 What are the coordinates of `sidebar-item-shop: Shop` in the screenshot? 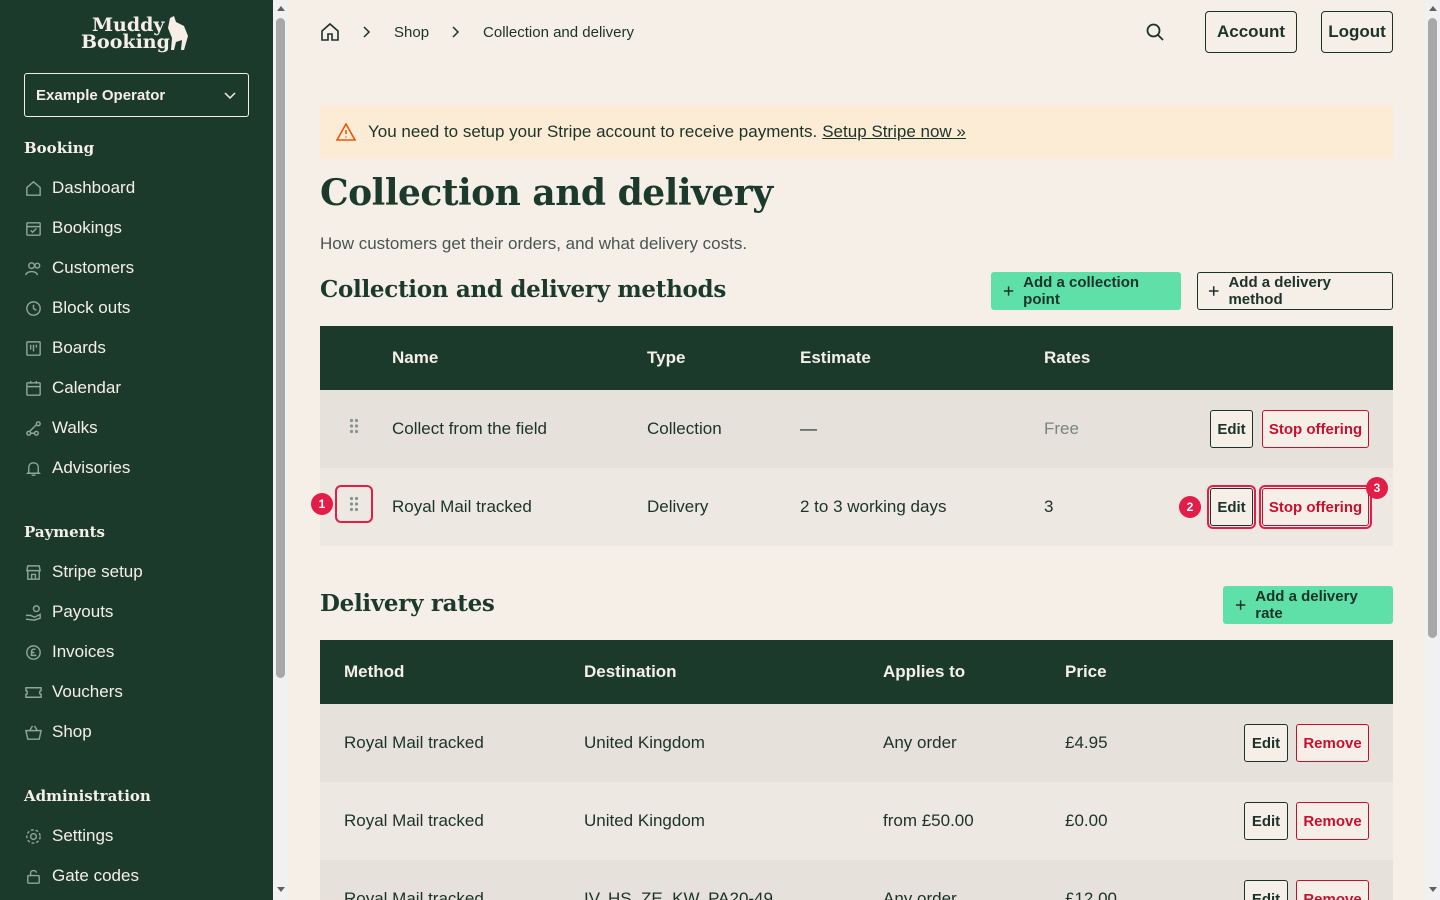 It's located at (58, 732).